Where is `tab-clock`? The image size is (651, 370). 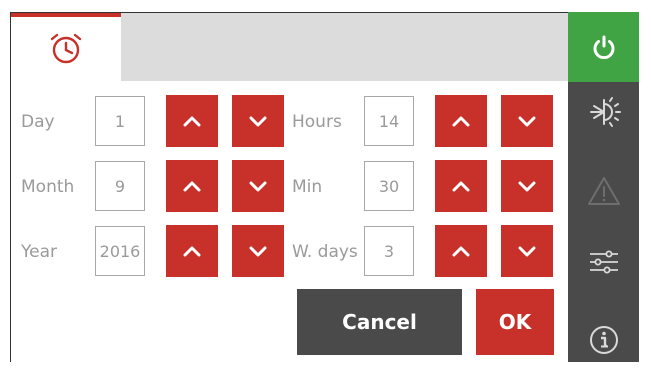
tab-clock is located at coordinates (66, 47).